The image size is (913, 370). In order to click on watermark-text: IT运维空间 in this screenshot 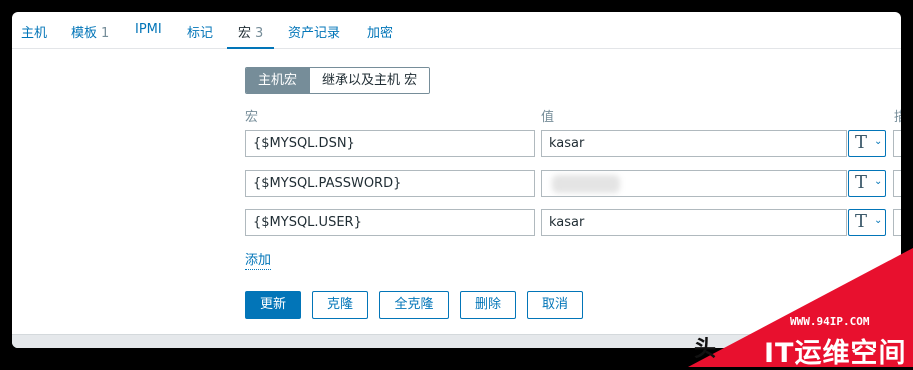, I will do `click(835, 353)`.